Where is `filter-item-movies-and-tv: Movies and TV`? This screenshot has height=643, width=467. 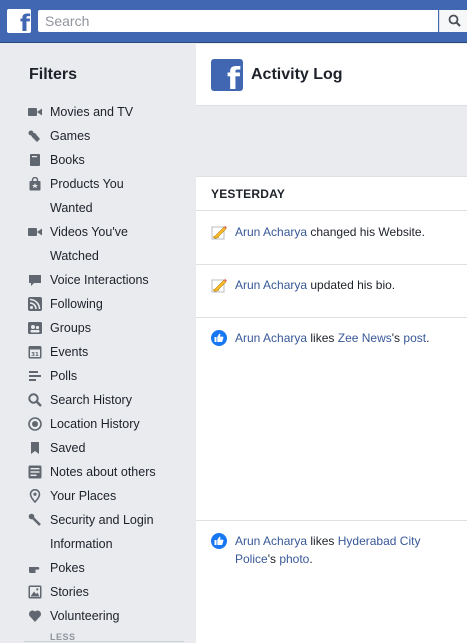
filter-item-movies-and-tv: Movies and TV is located at coordinates (97, 112).